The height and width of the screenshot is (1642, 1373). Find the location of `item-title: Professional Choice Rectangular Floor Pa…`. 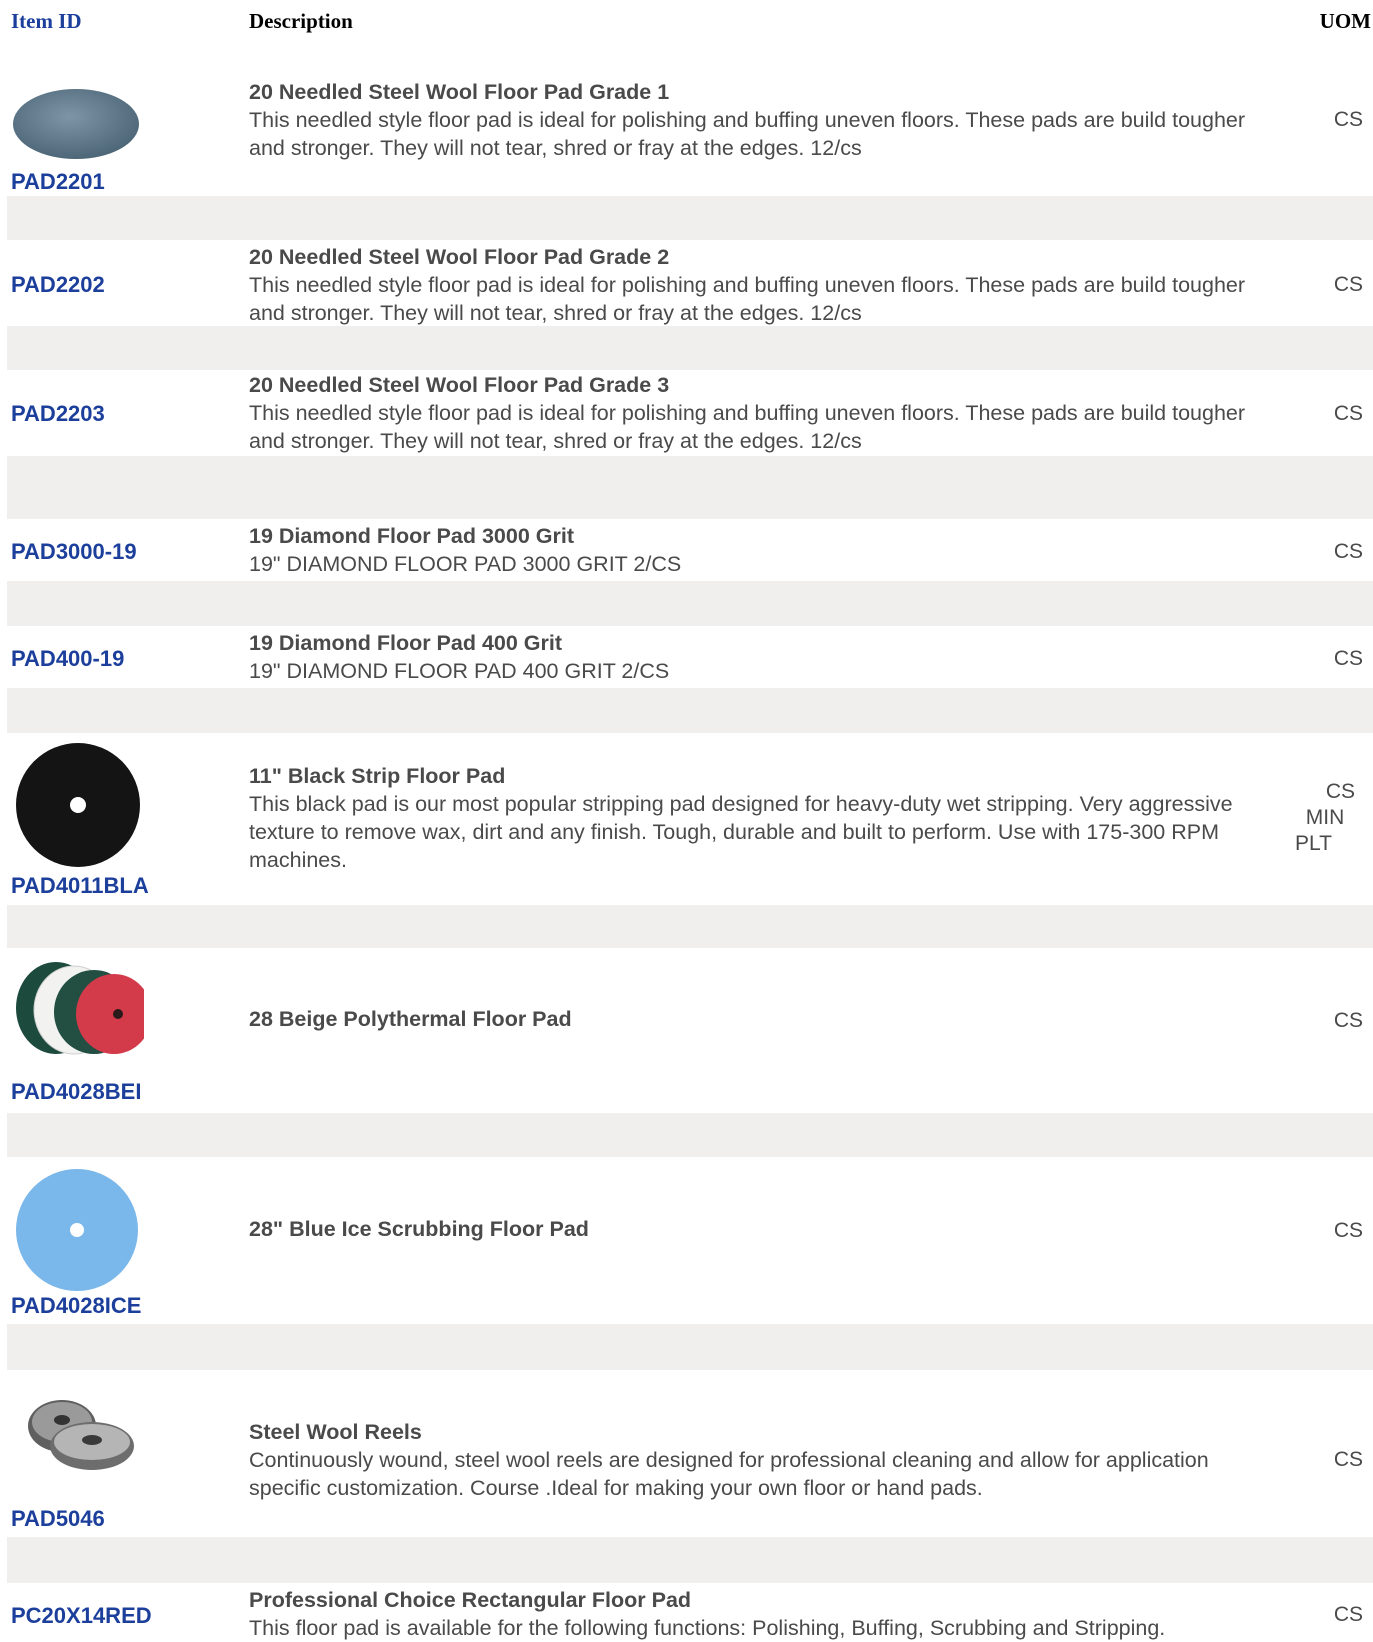

item-title: Professional Choice Rectangular Floor Pa… is located at coordinates (470, 1600).